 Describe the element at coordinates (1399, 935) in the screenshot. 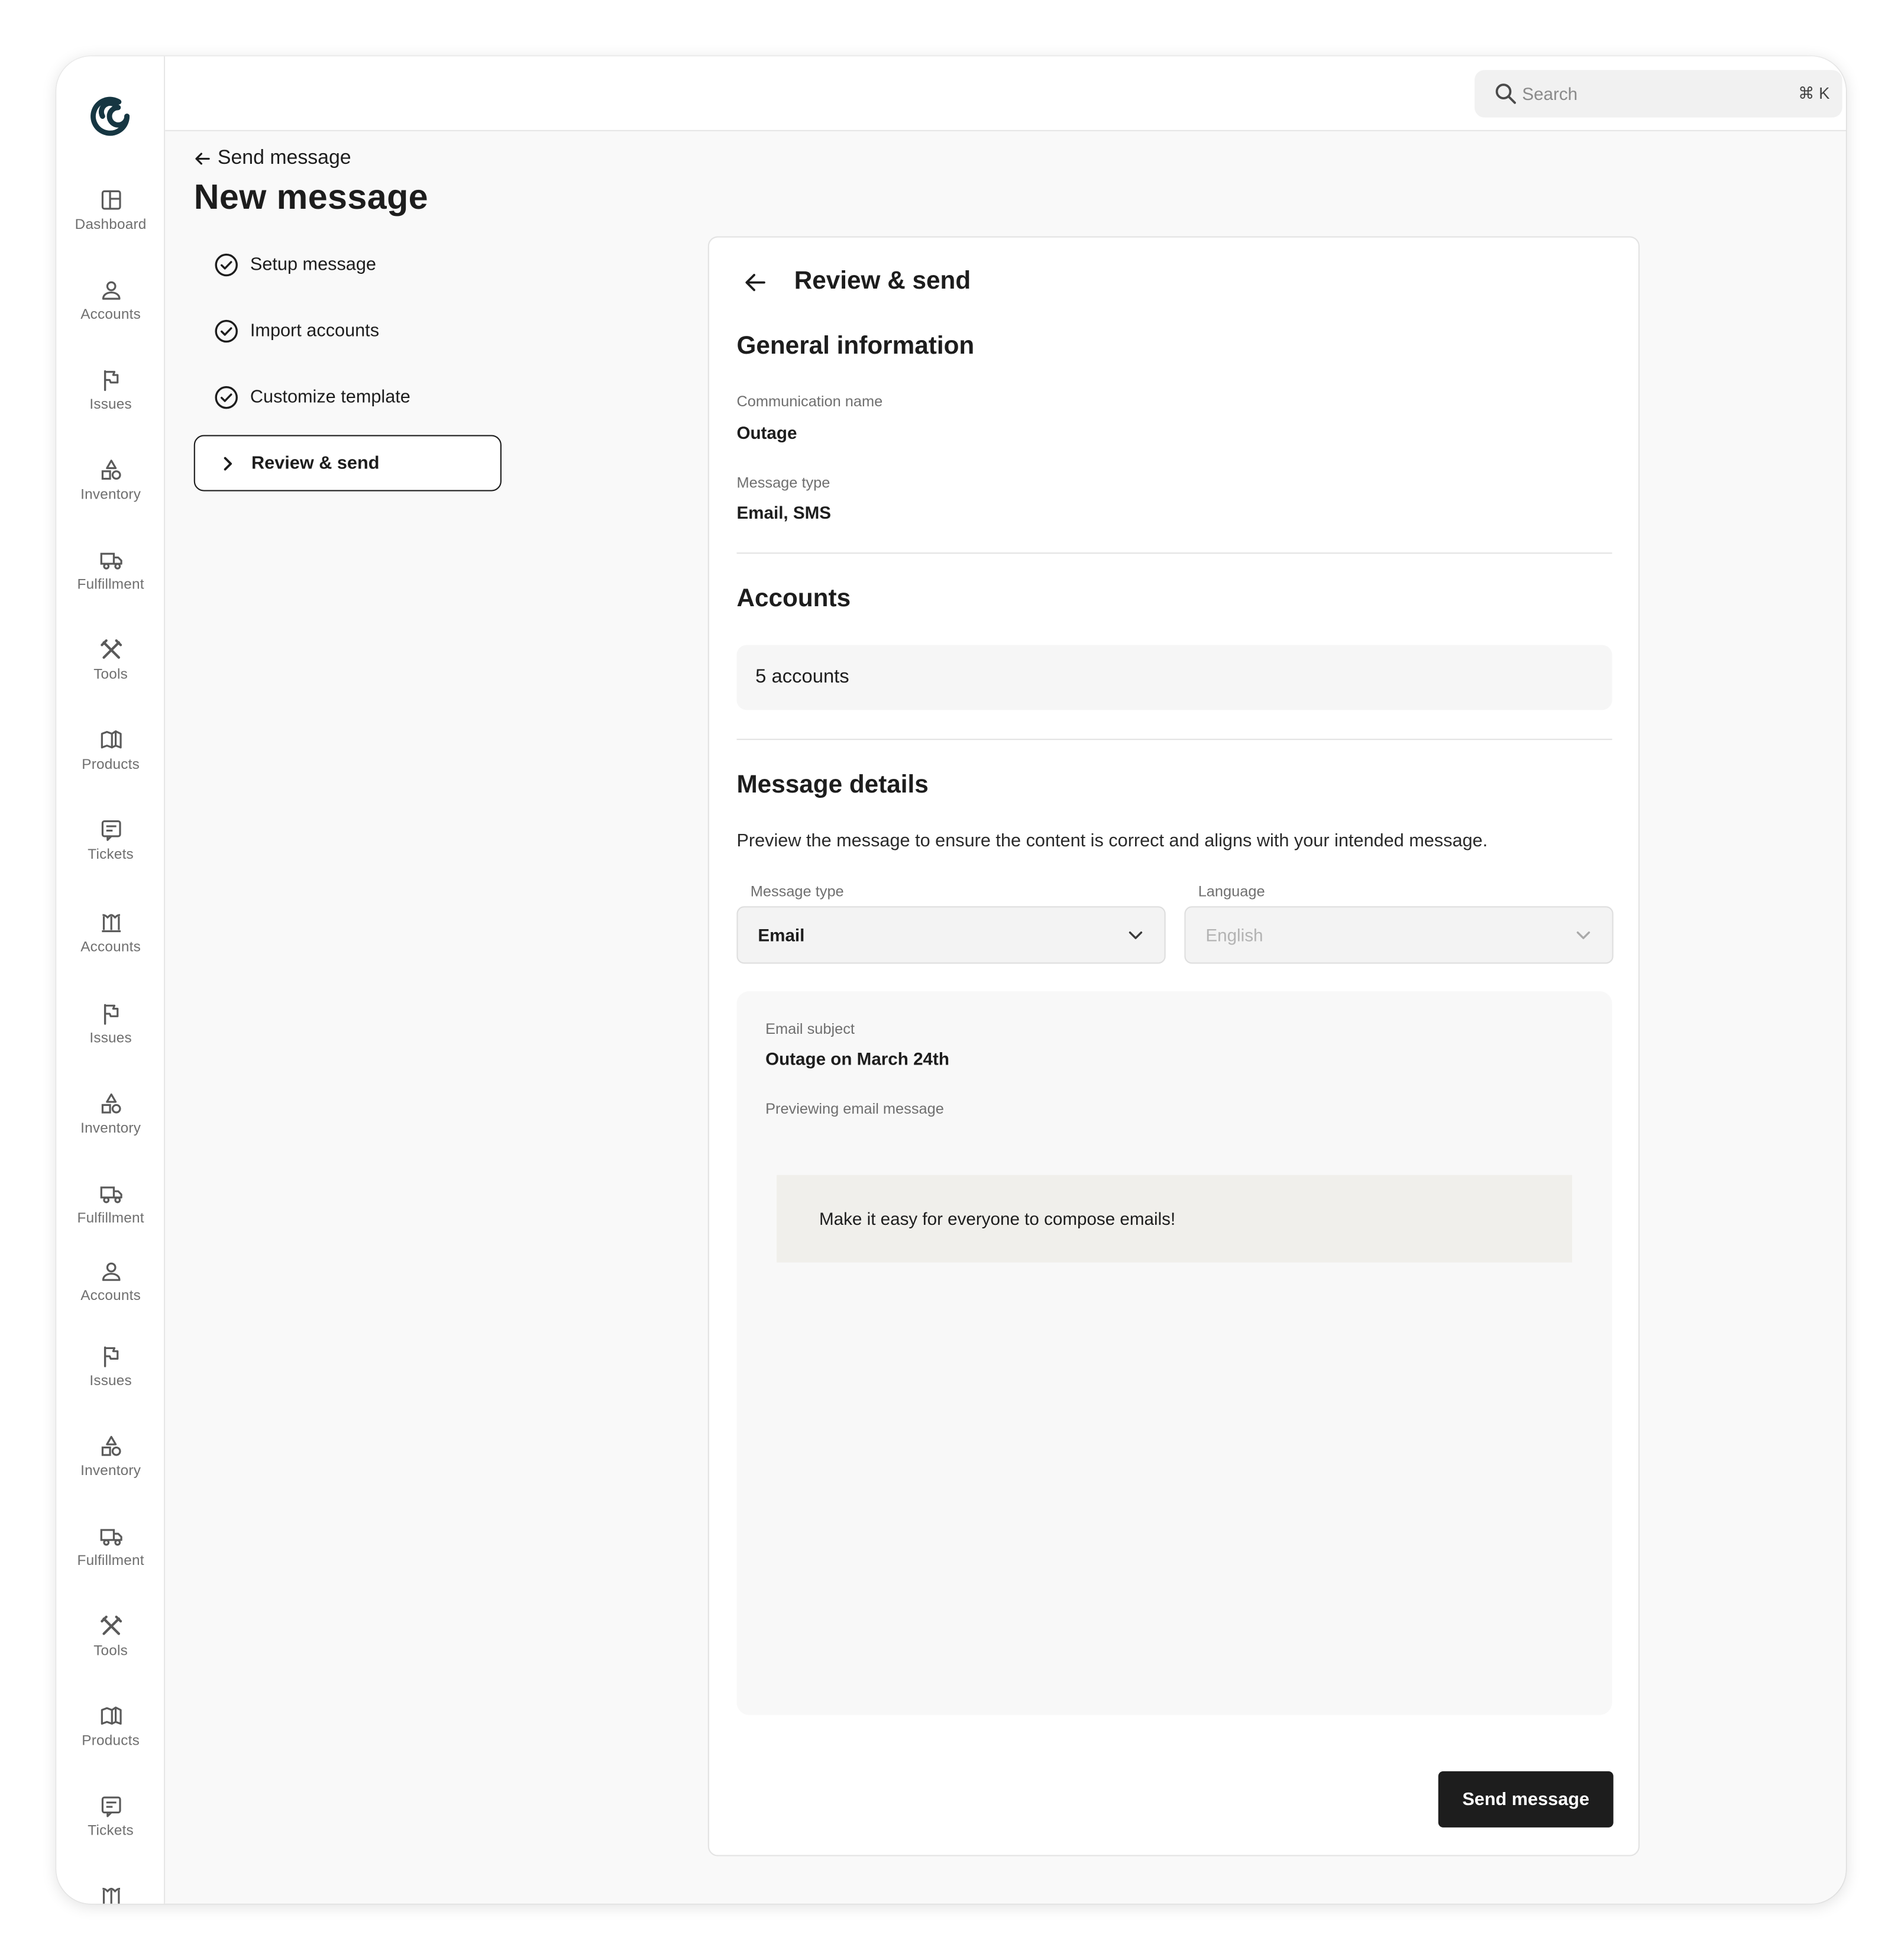

I see `language-select: English` at that location.